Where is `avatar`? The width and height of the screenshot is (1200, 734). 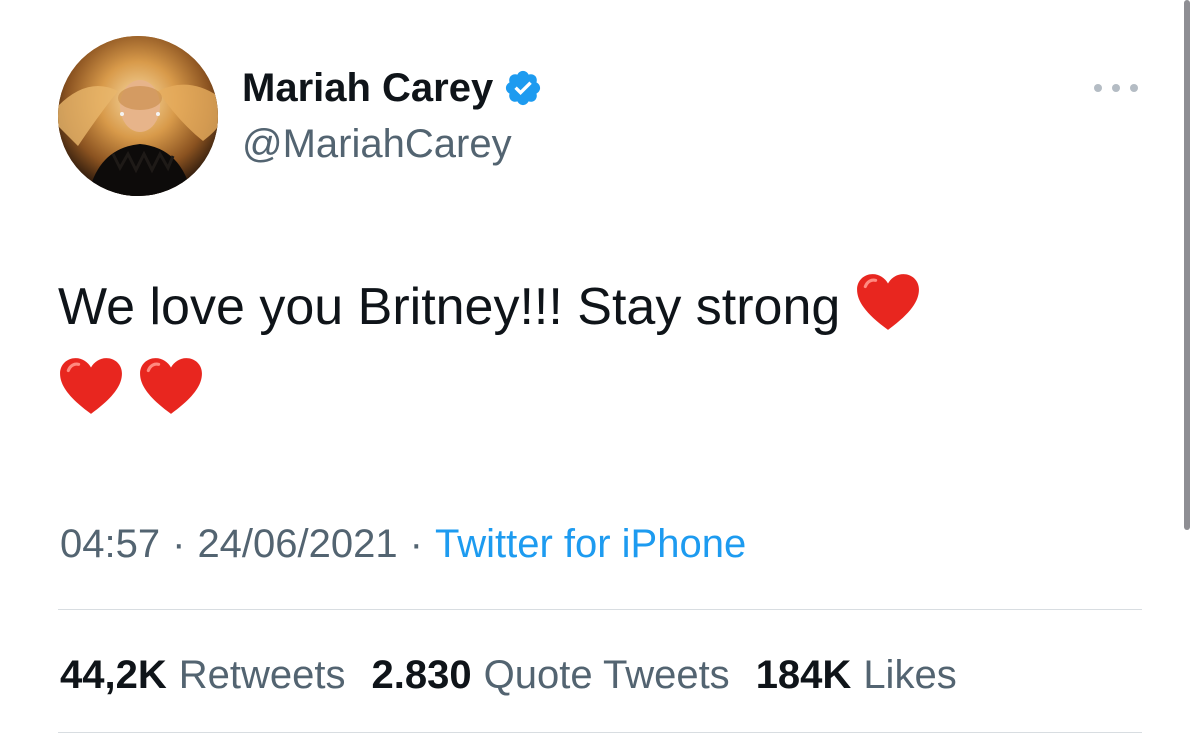
avatar is located at coordinates (138, 116).